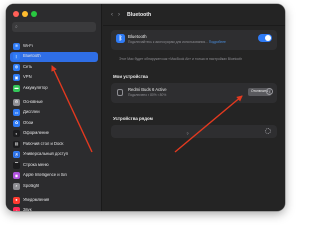 The width and height of the screenshot is (320, 240). I want to click on menubar-icon: ▔, so click(16, 165).